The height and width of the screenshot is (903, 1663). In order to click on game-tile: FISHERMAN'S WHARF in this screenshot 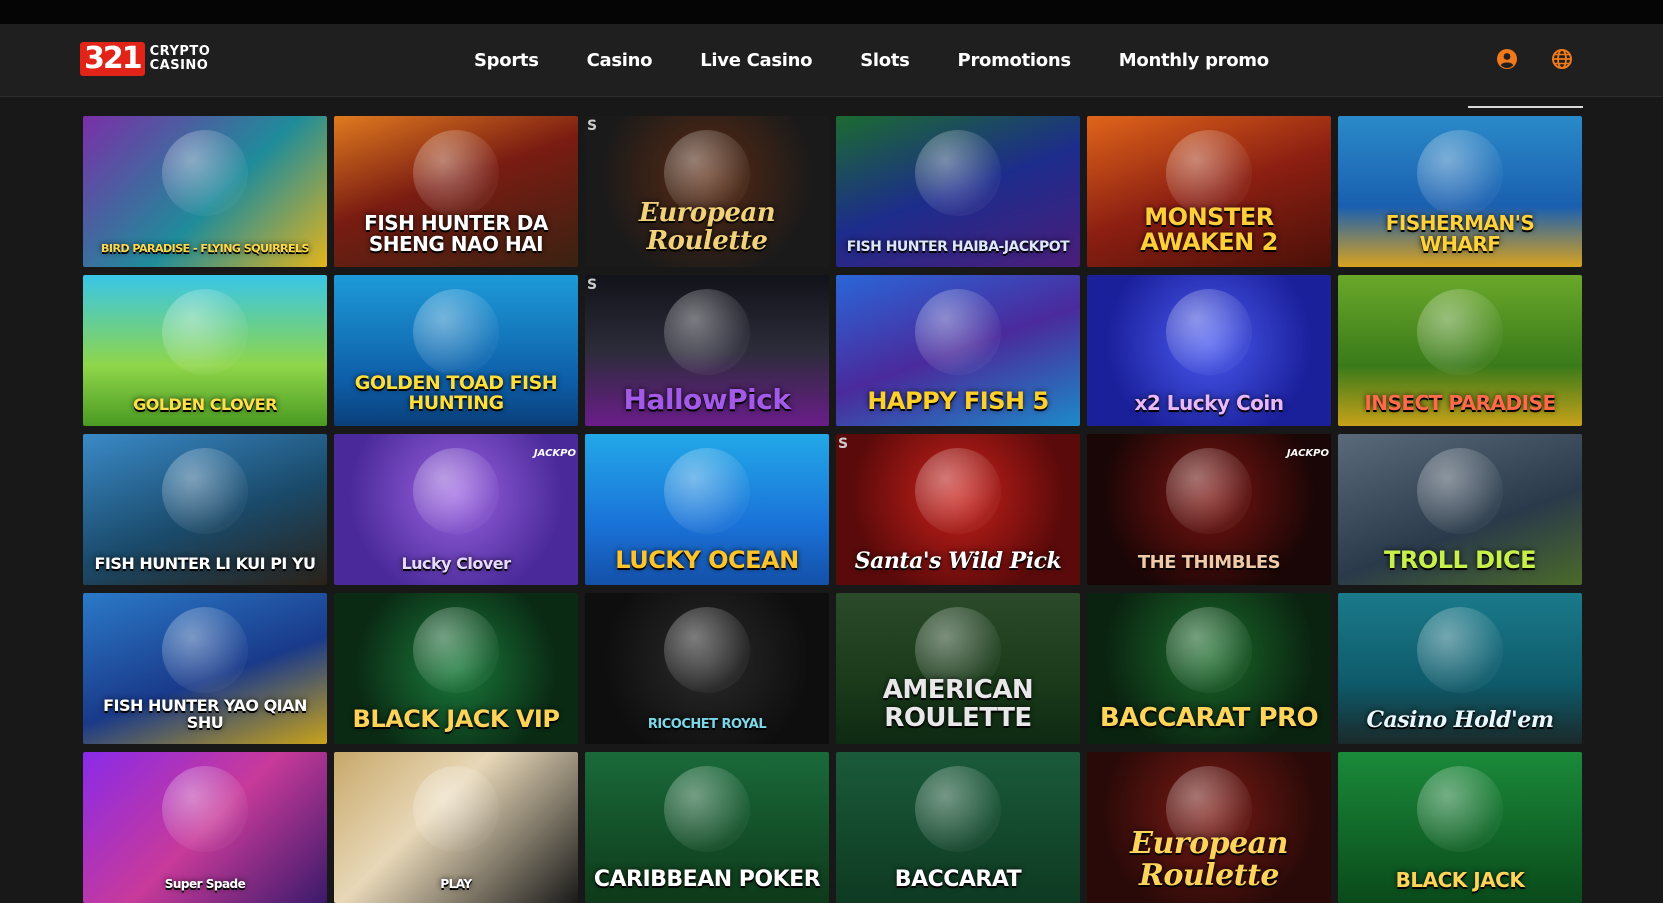, I will do `click(1460, 191)`.